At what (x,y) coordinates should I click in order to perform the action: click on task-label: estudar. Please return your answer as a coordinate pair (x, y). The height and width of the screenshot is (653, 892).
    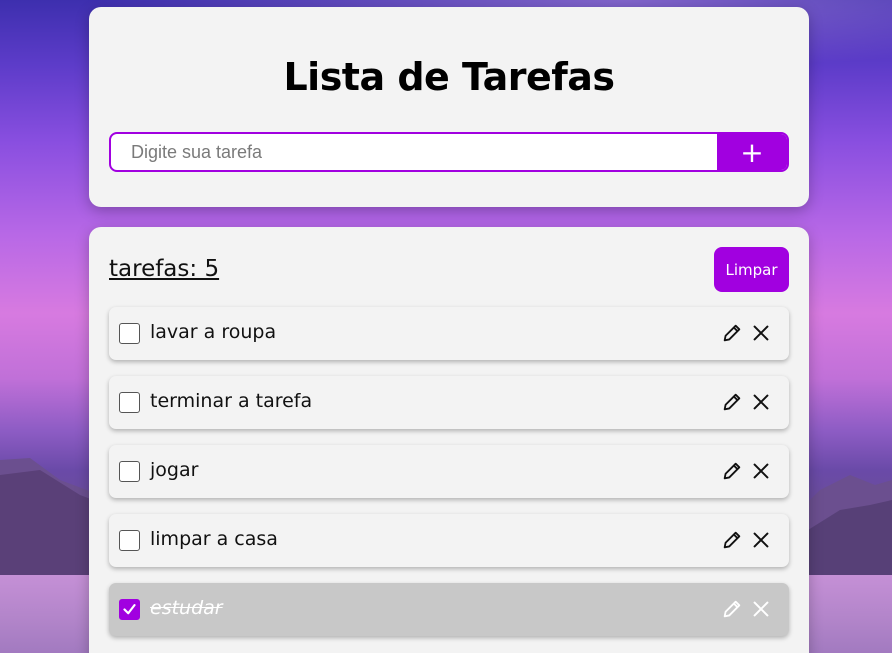
    Looking at the image, I should click on (186, 608).